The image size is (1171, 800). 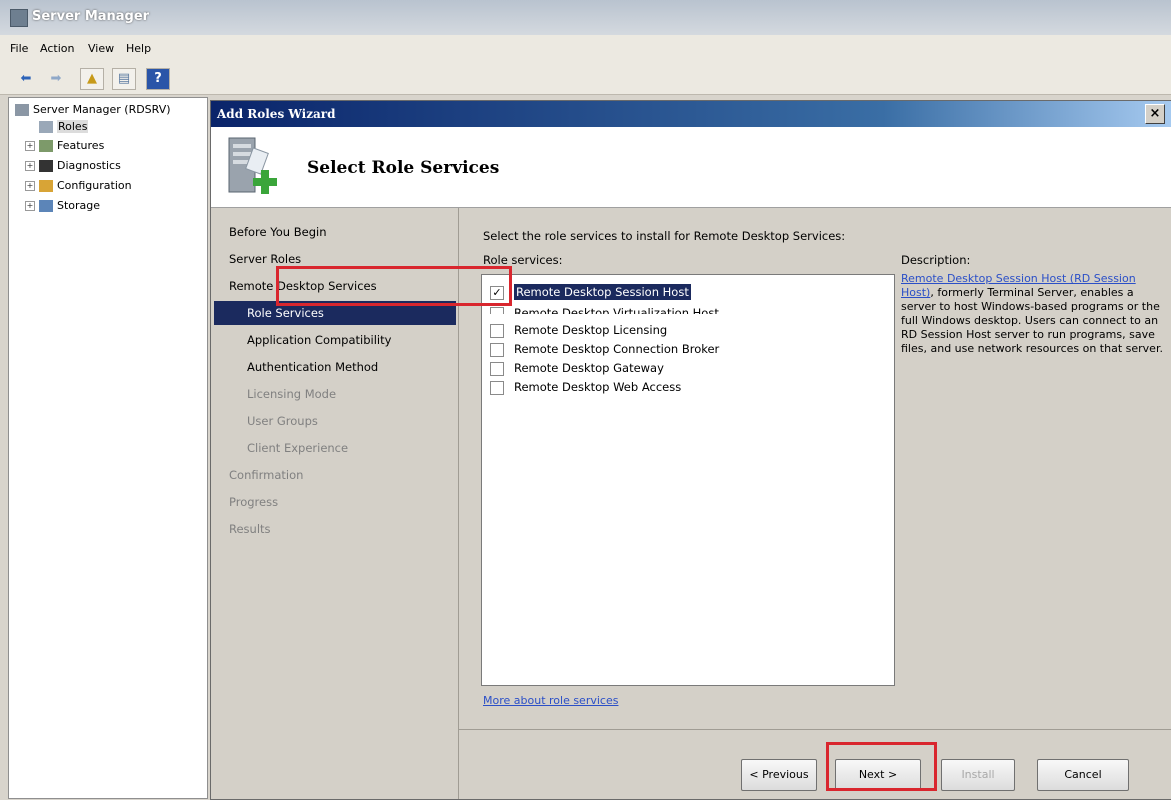 I want to click on checkbox-virtualization-host, so click(x=497, y=310).